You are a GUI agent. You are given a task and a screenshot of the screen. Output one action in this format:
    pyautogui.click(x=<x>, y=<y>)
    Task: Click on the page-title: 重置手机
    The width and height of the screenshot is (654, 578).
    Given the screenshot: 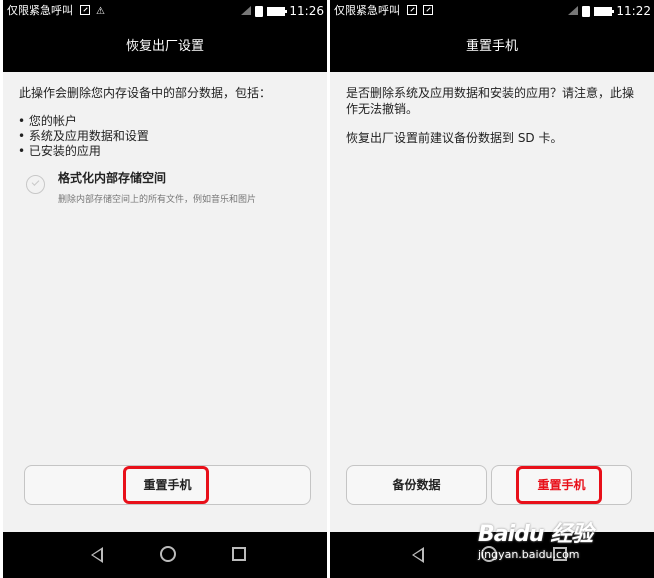 What is the action you would take?
    pyautogui.click(x=492, y=47)
    